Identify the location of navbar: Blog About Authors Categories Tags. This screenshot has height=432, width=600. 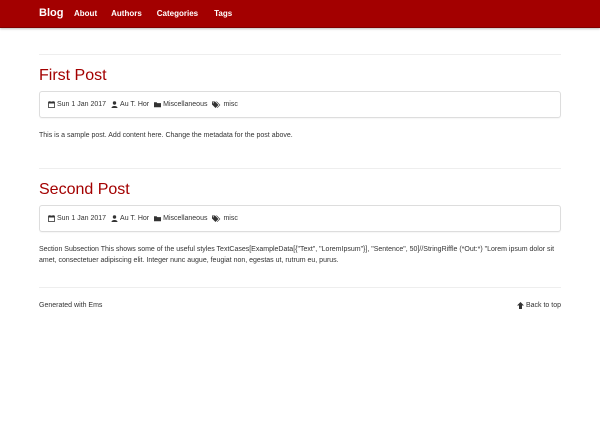
(300, 14).